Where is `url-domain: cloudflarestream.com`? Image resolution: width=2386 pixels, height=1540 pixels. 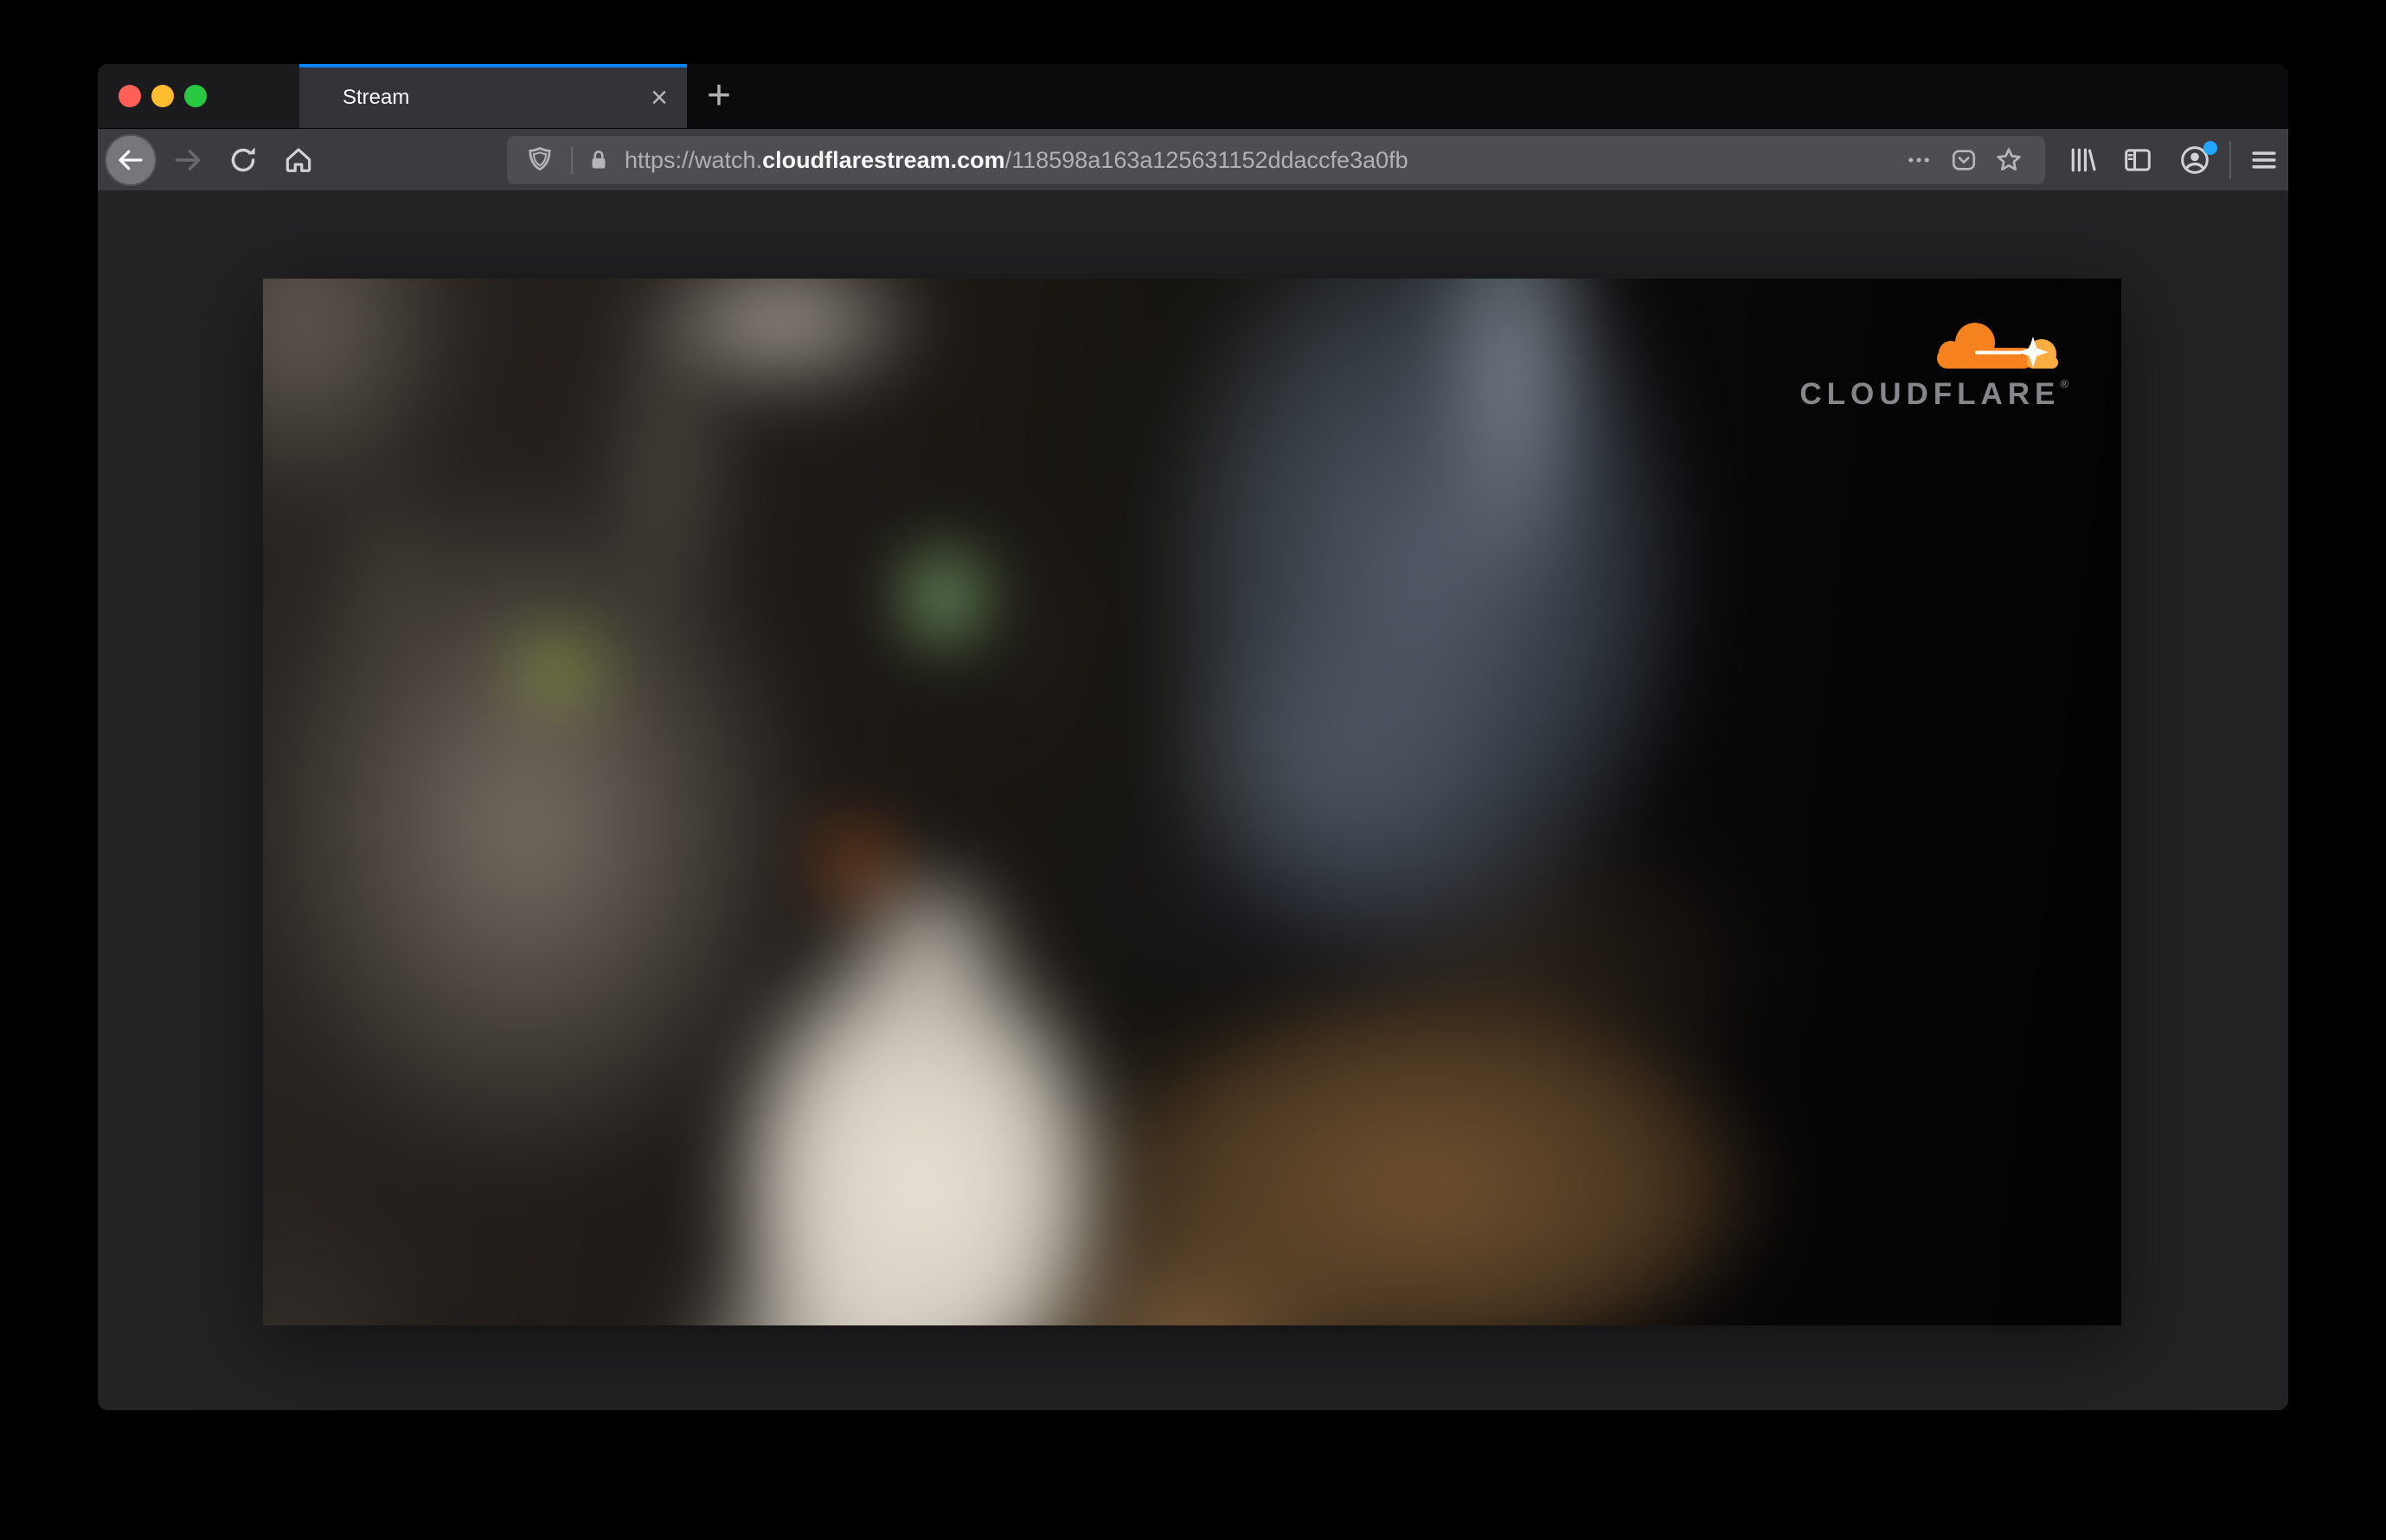 url-domain: cloudflarestream.com is located at coordinates (884, 159).